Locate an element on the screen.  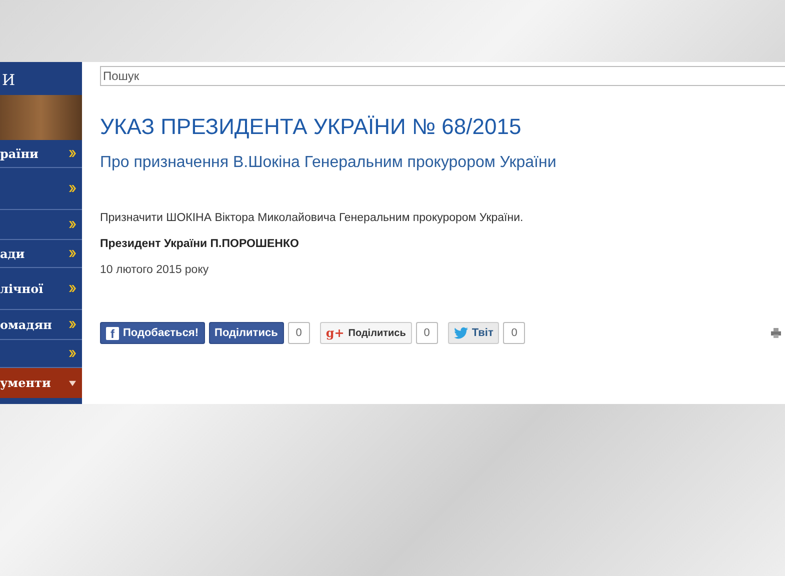
caret-down-icon is located at coordinates (72, 383).